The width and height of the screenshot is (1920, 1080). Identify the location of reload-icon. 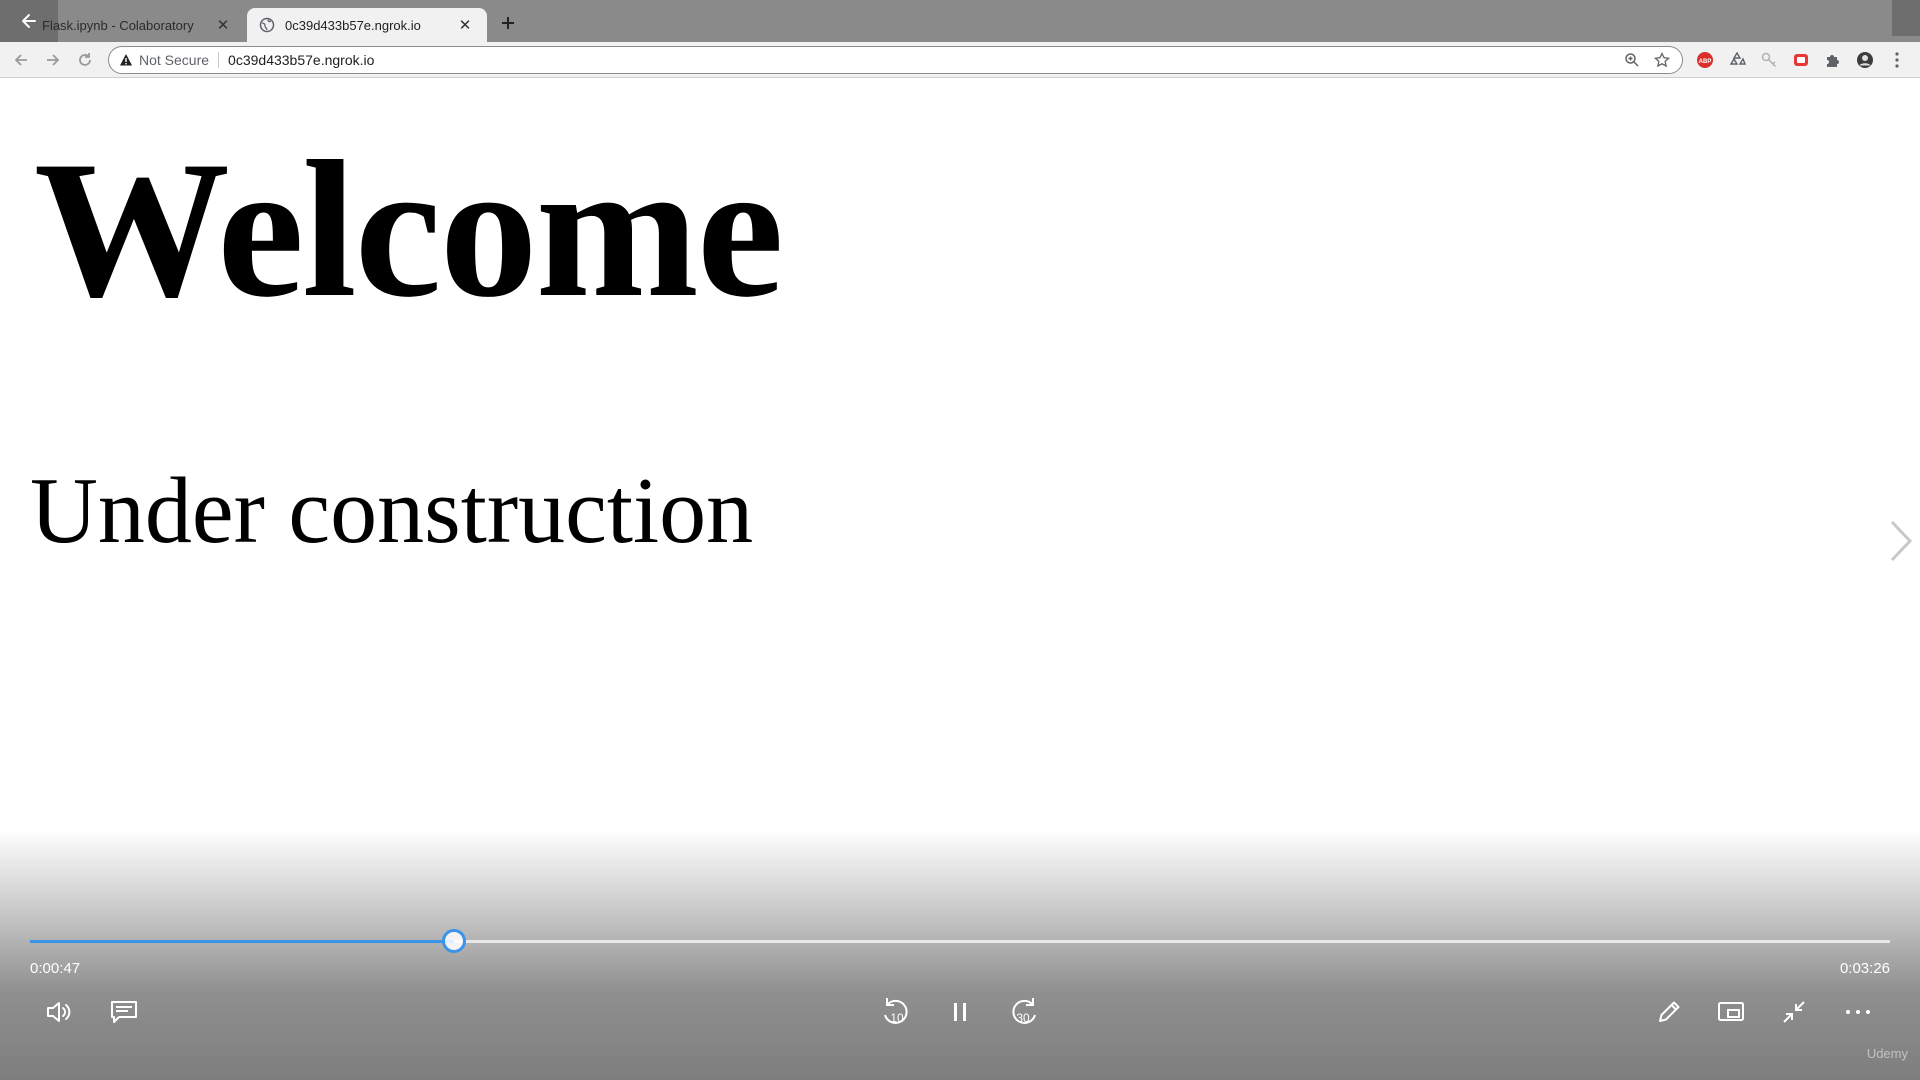
(85, 59).